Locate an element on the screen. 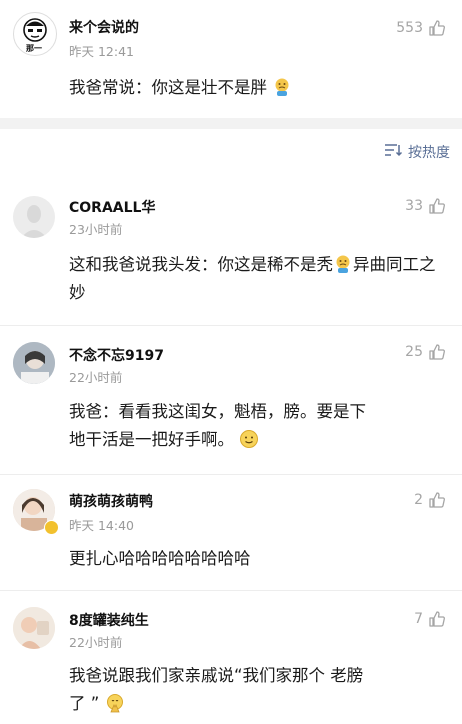 This screenshot has height=724, width=462. timestamp: 昨天 14:40 is located at coordinates (101, 525).